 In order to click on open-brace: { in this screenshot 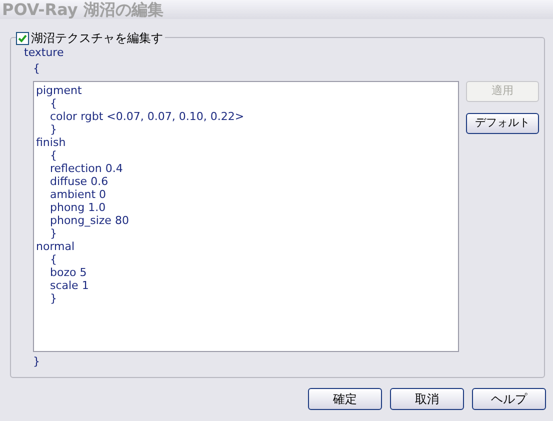, I will do `click(36, 68)`.